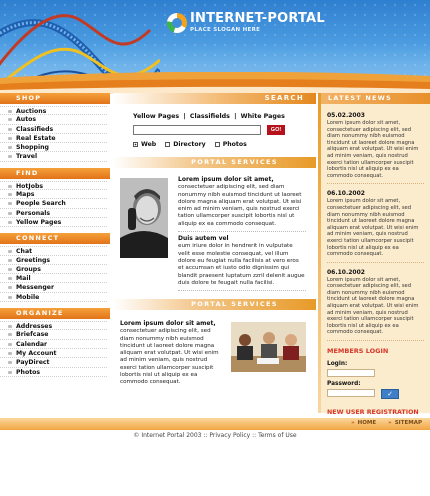 Image resolution: width=430 pixels, height=496 pixels. What do you see at coordinates (263, 116) in the screenshot?
I see `link-white-pages: White Pages` at bounding box center [263, 116].